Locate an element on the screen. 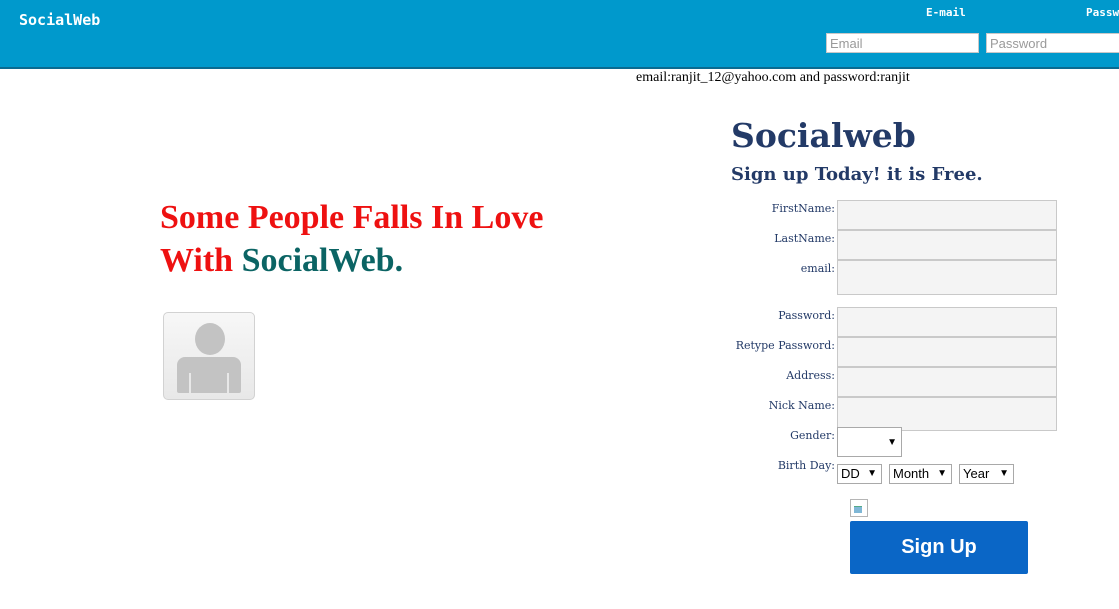 The height and width of the screenshot is (609, 1119). birth-day-select: DD ▼ is located at coordinates (859, 474).